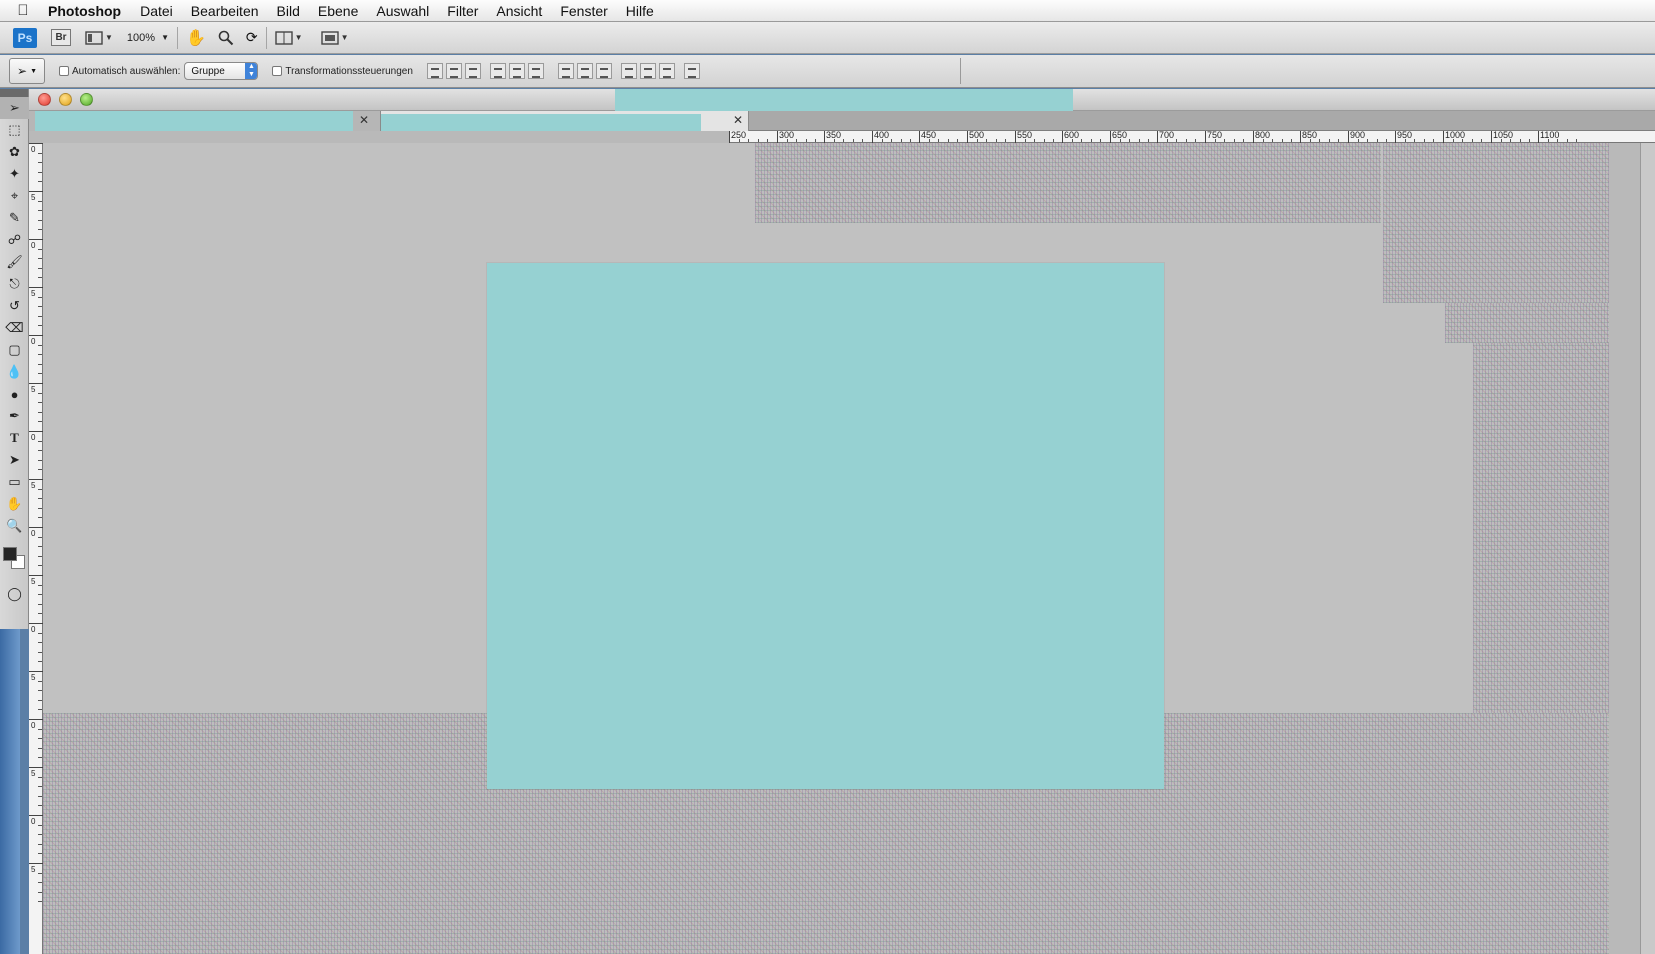 The height and width of the screenshot is (954, 1655). I want to click on document-tab-1: ✕, so click(205, 121).